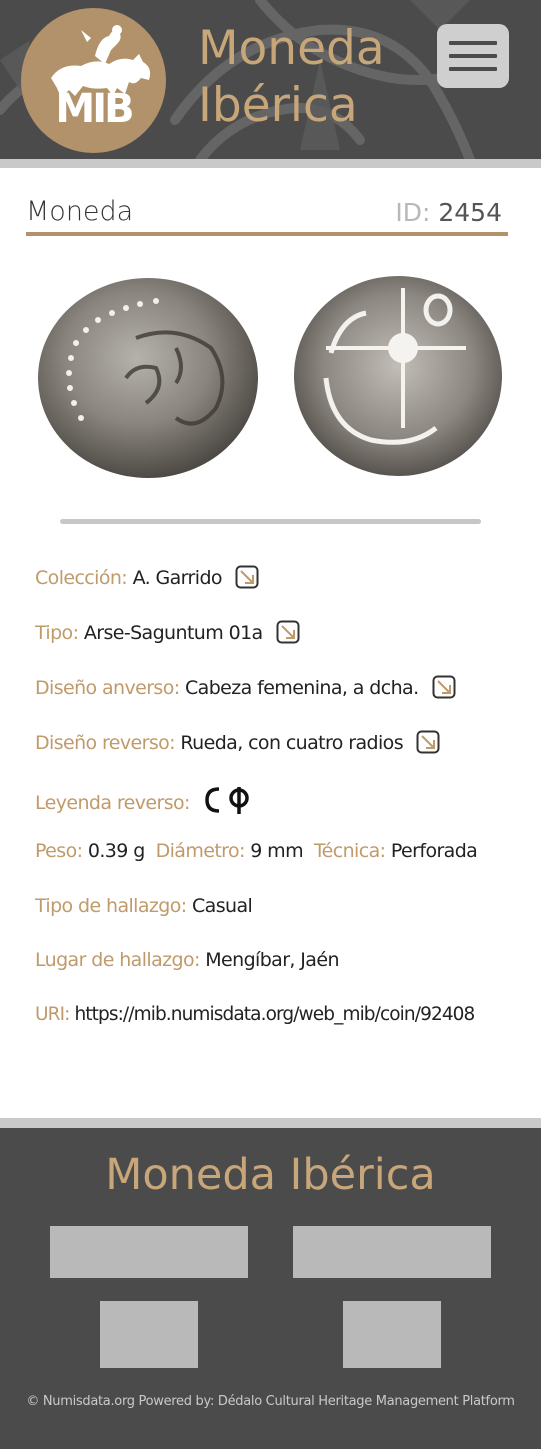 The image size is (541, 1449). I want to click on coin-divider, so click(270, 521).